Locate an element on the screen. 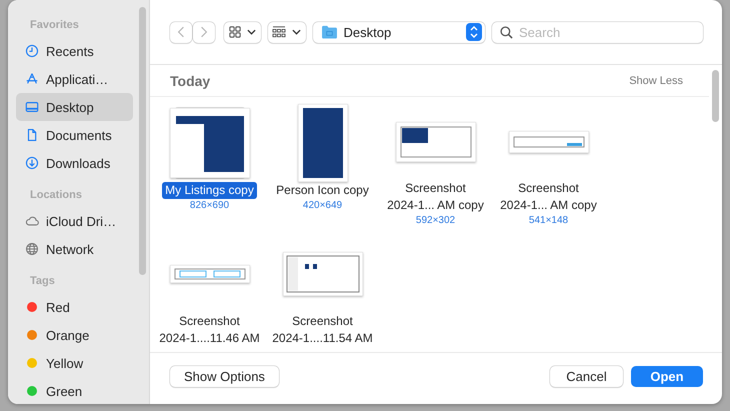 Image resolution: width=730 pixels, height=411 pixels. desktop-icon is located at coordinates (32, 107).